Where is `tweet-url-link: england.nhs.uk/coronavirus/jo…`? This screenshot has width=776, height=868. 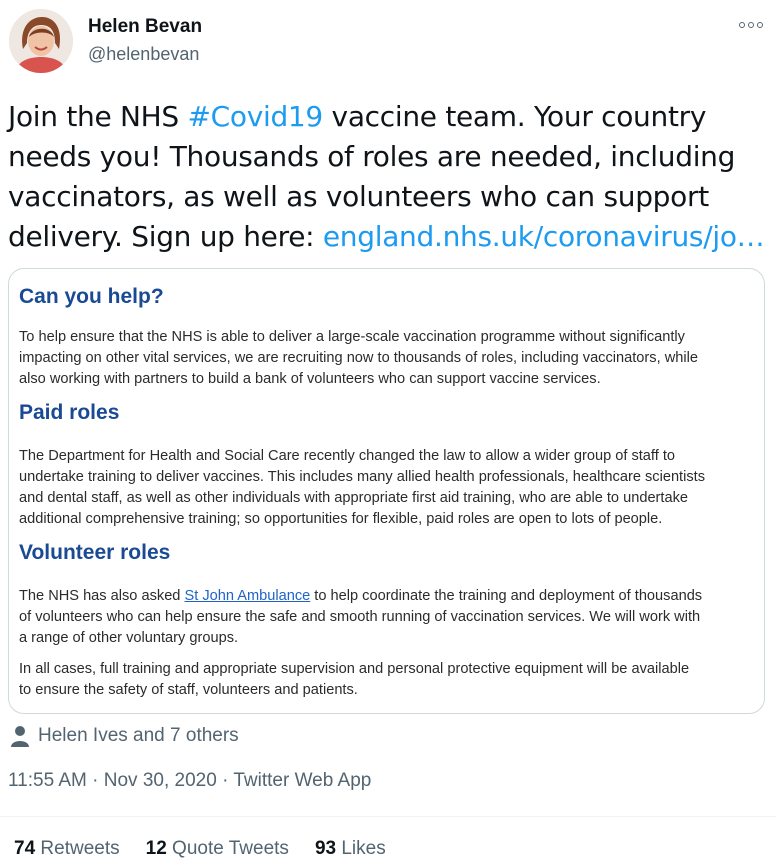
tweet-url-link: england.nhs.uk/coronavirus/jo… is located at coordinates (544, 236).